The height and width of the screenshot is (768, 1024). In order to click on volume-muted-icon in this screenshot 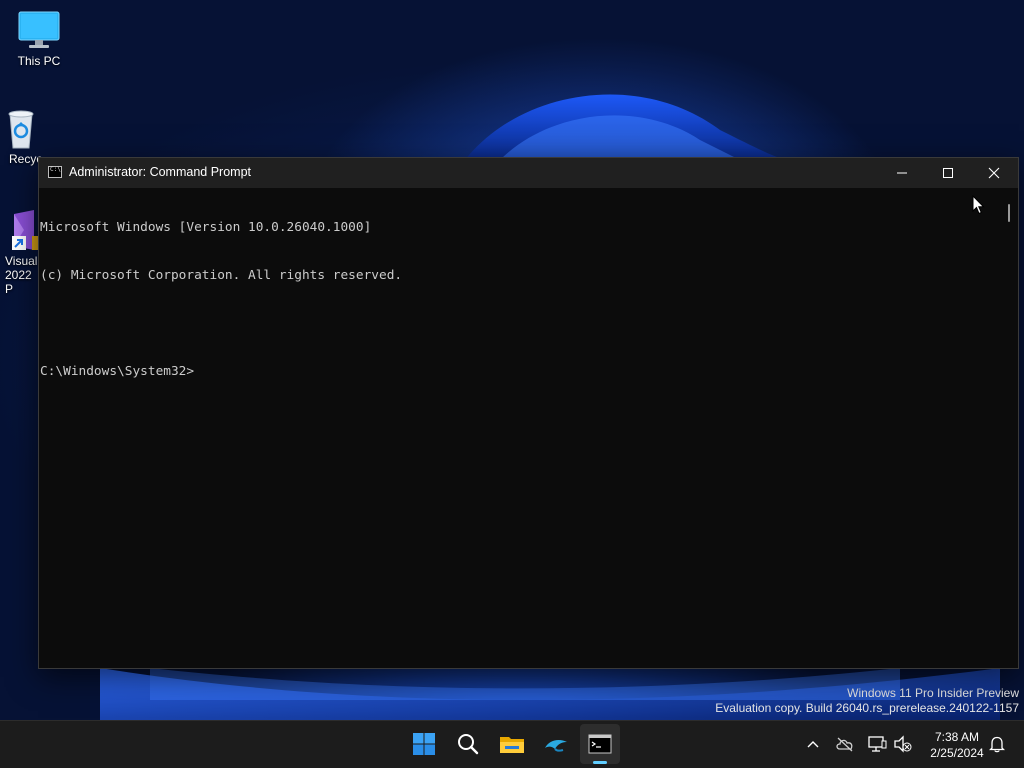, I will do `click(903, 744)`.